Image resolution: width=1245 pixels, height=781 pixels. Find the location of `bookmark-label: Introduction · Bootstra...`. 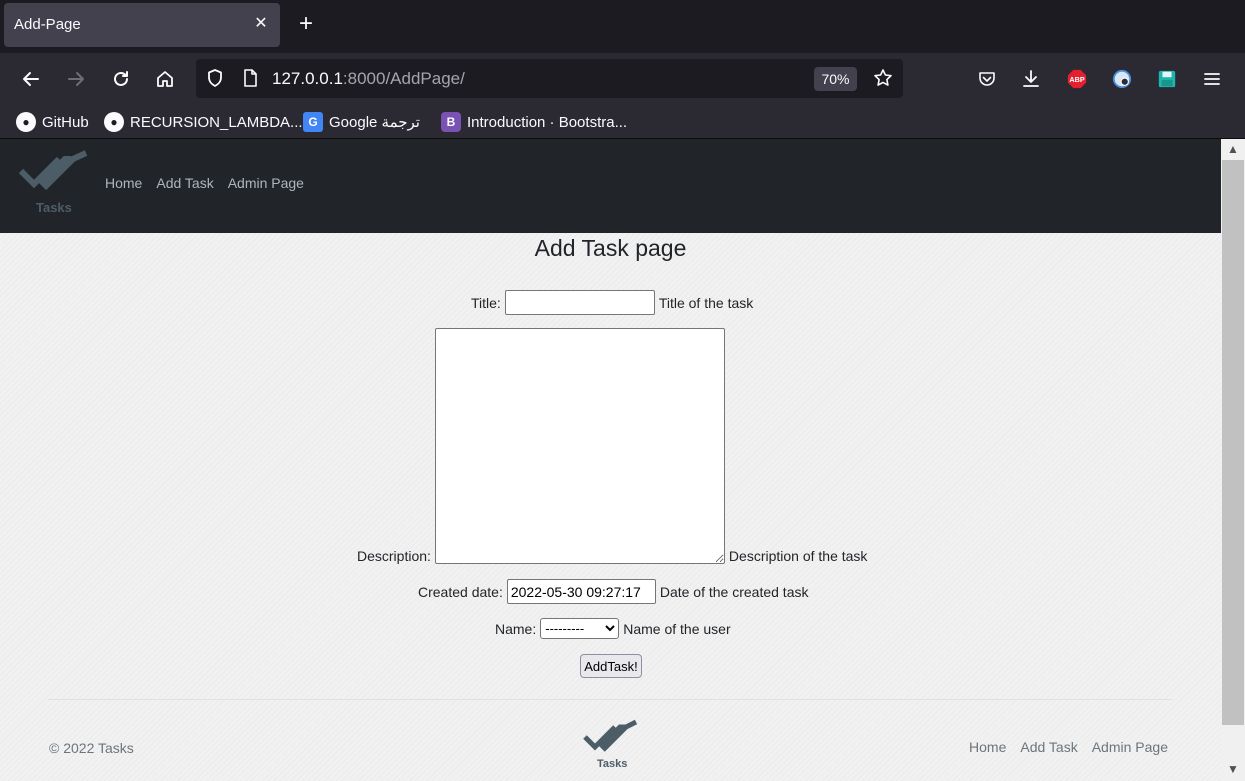

bookmark-label: Introduction · Bootstra... is located at coordinates (547, 122).